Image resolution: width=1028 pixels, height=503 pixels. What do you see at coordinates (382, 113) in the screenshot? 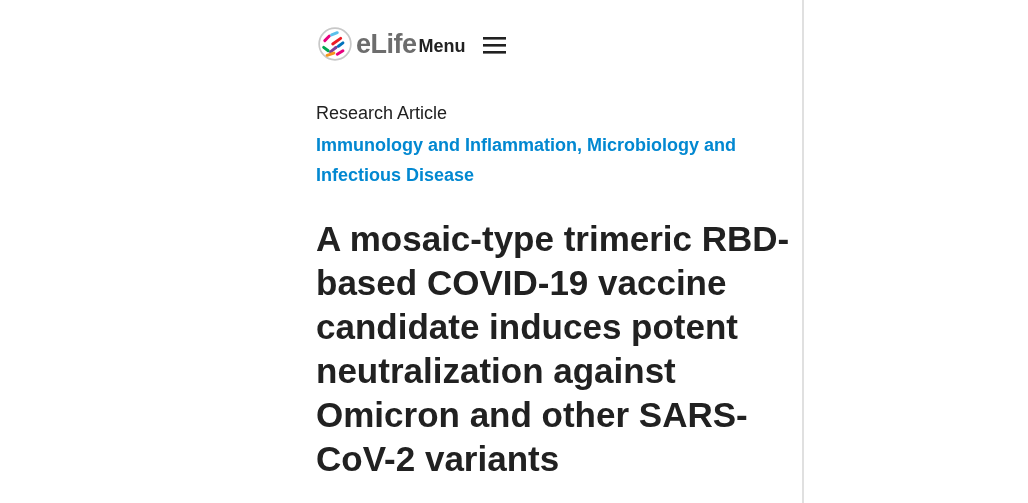
I see `article-type: Research Article` at bounding box center [382, 113].